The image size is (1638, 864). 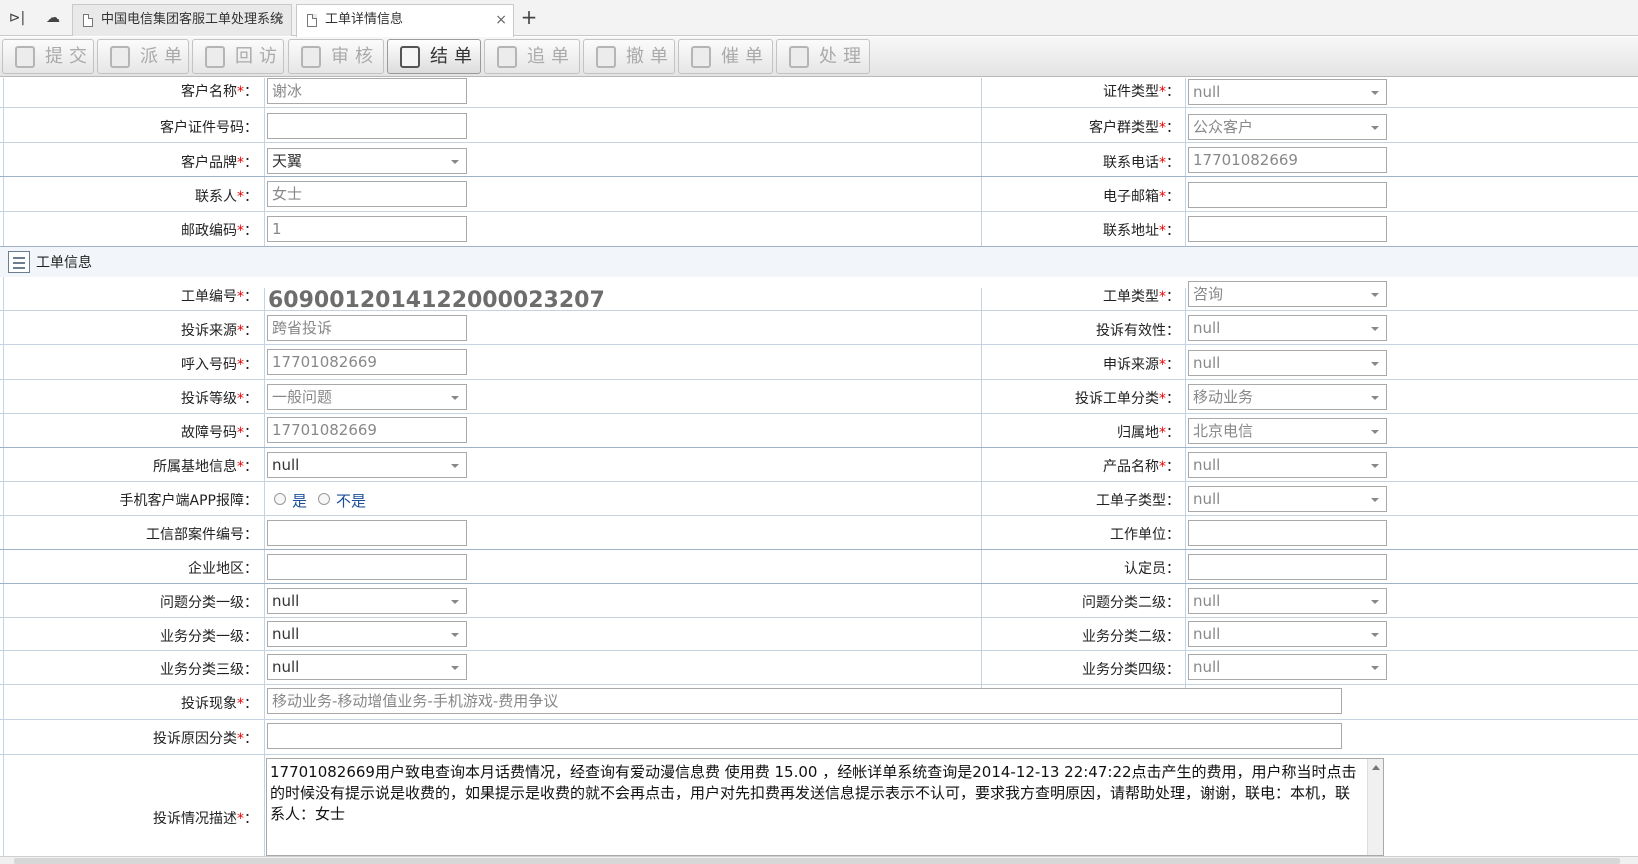 I want to click on review-button: 审核, so click(x=336, y=56).